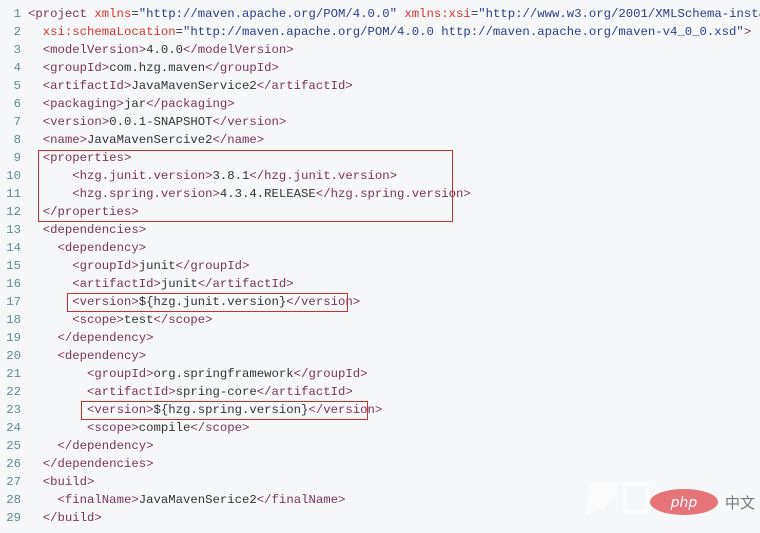 This screenshot has width=760, height=533. I want to click on line-number: 9, so click(17, 158).